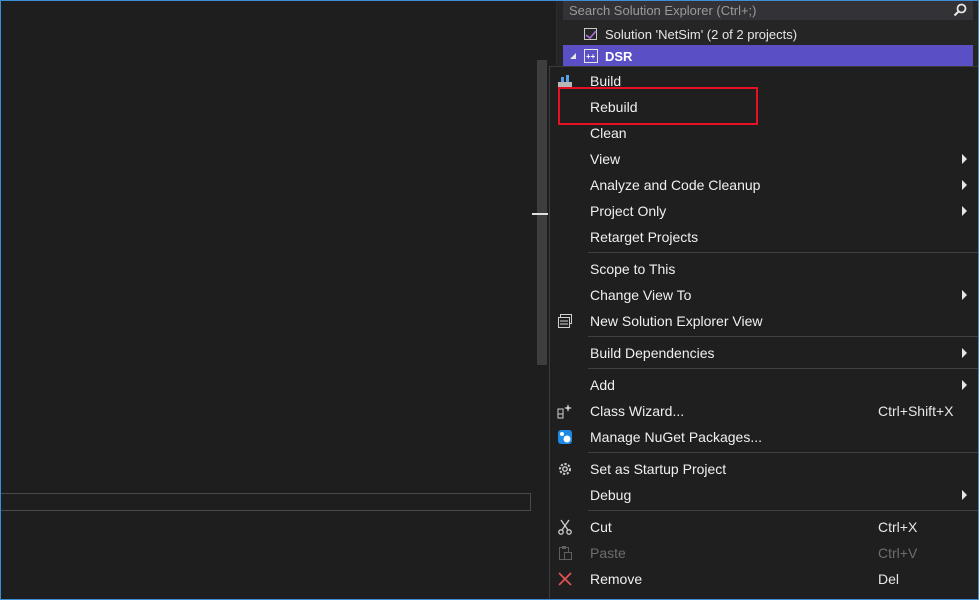 The height and width of the screenshot is (600, 979). Describe the element at coordinates (266, 555) in the screenshot. I see `output-panel-area` at that location.